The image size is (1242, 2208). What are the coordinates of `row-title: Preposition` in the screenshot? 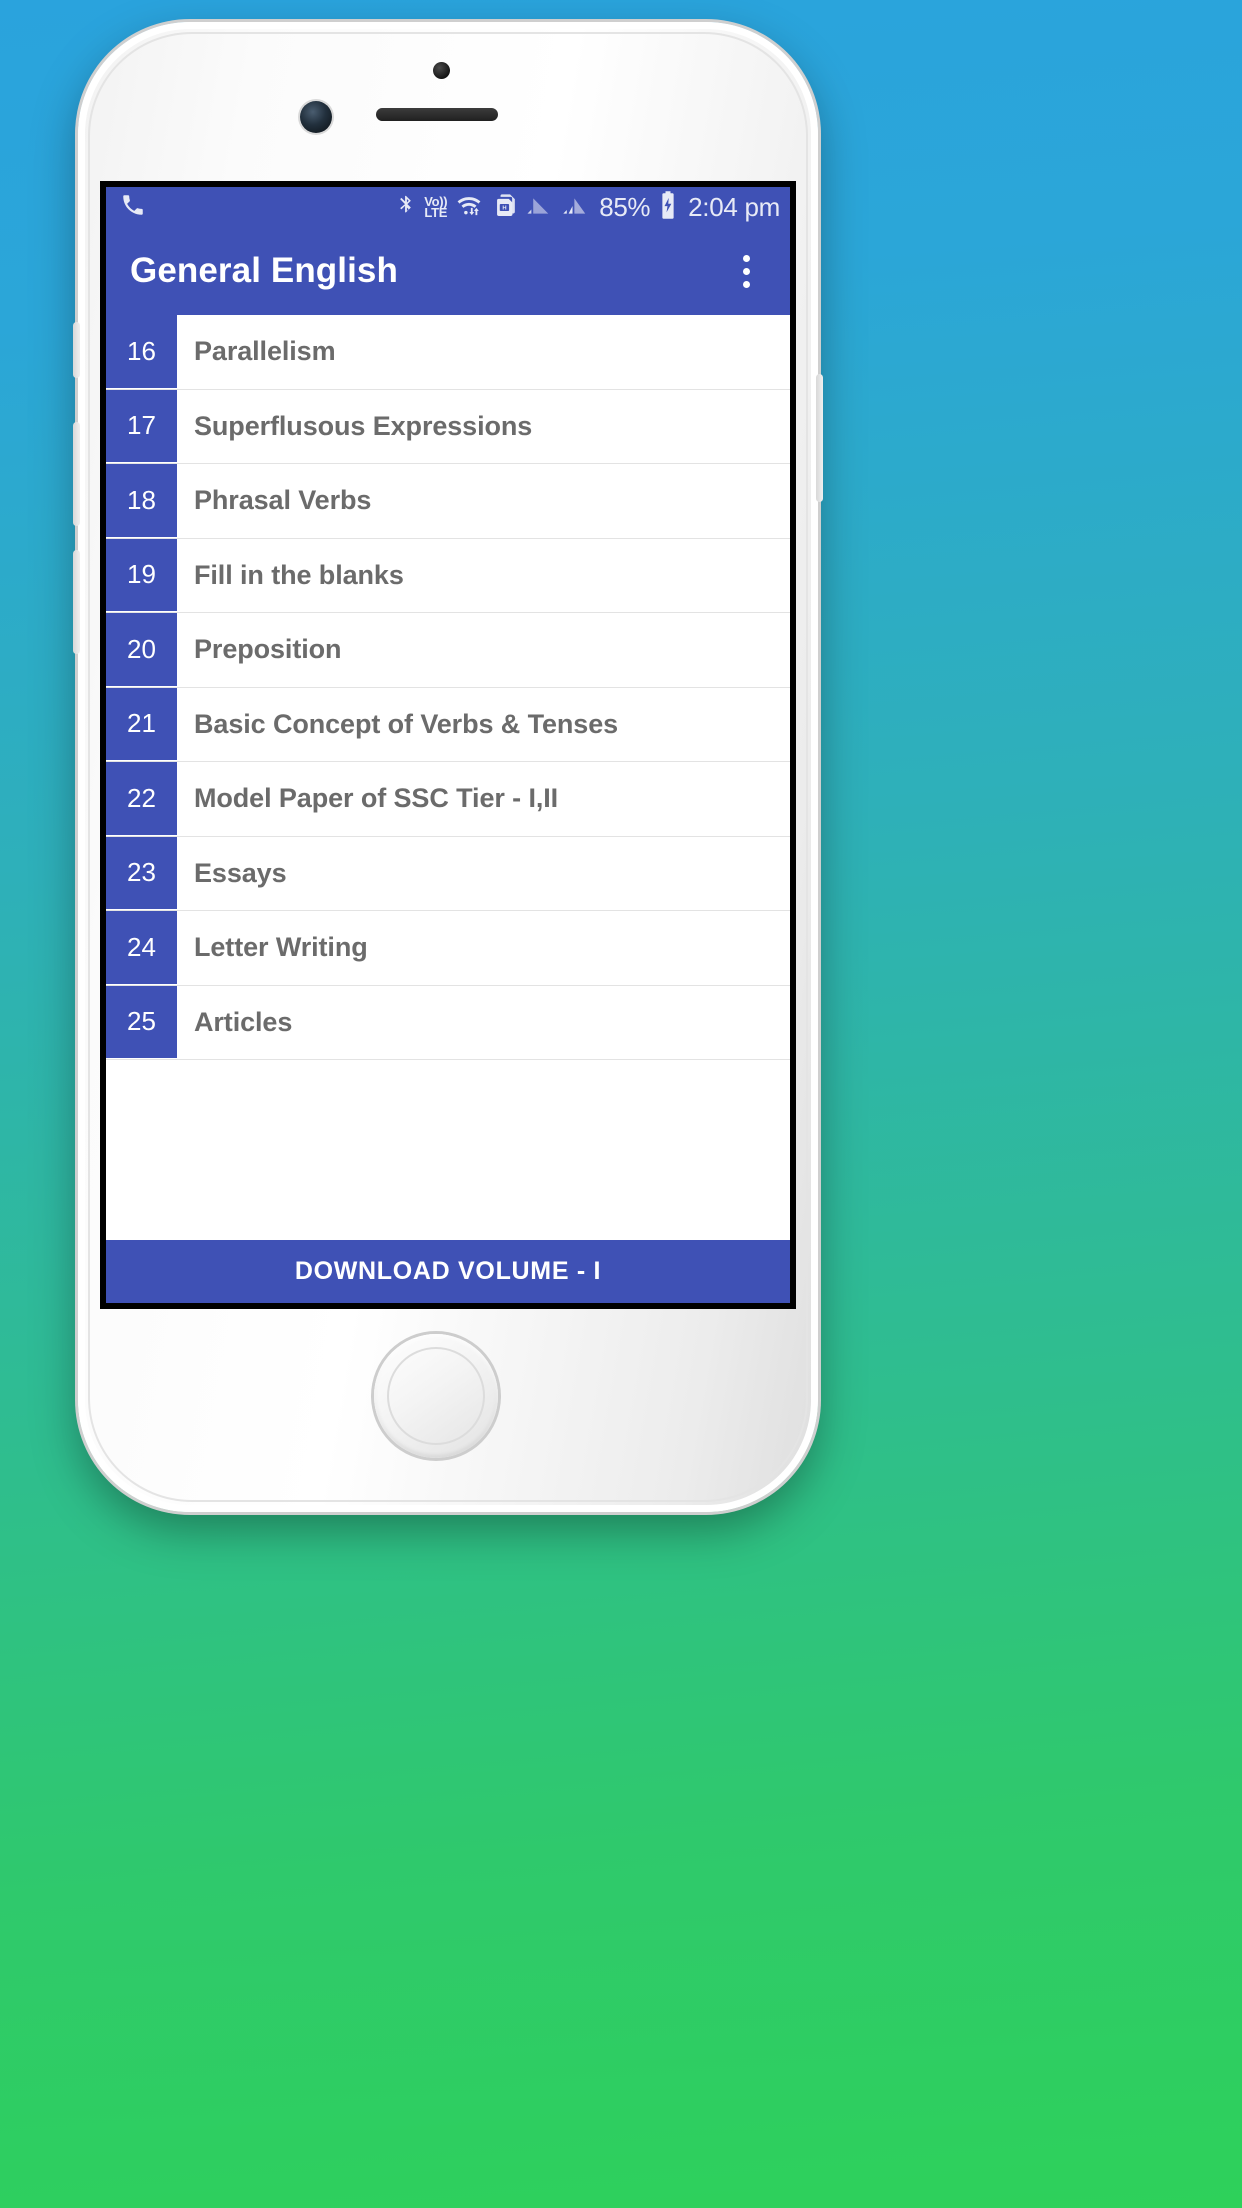 It's located at (268, 649).